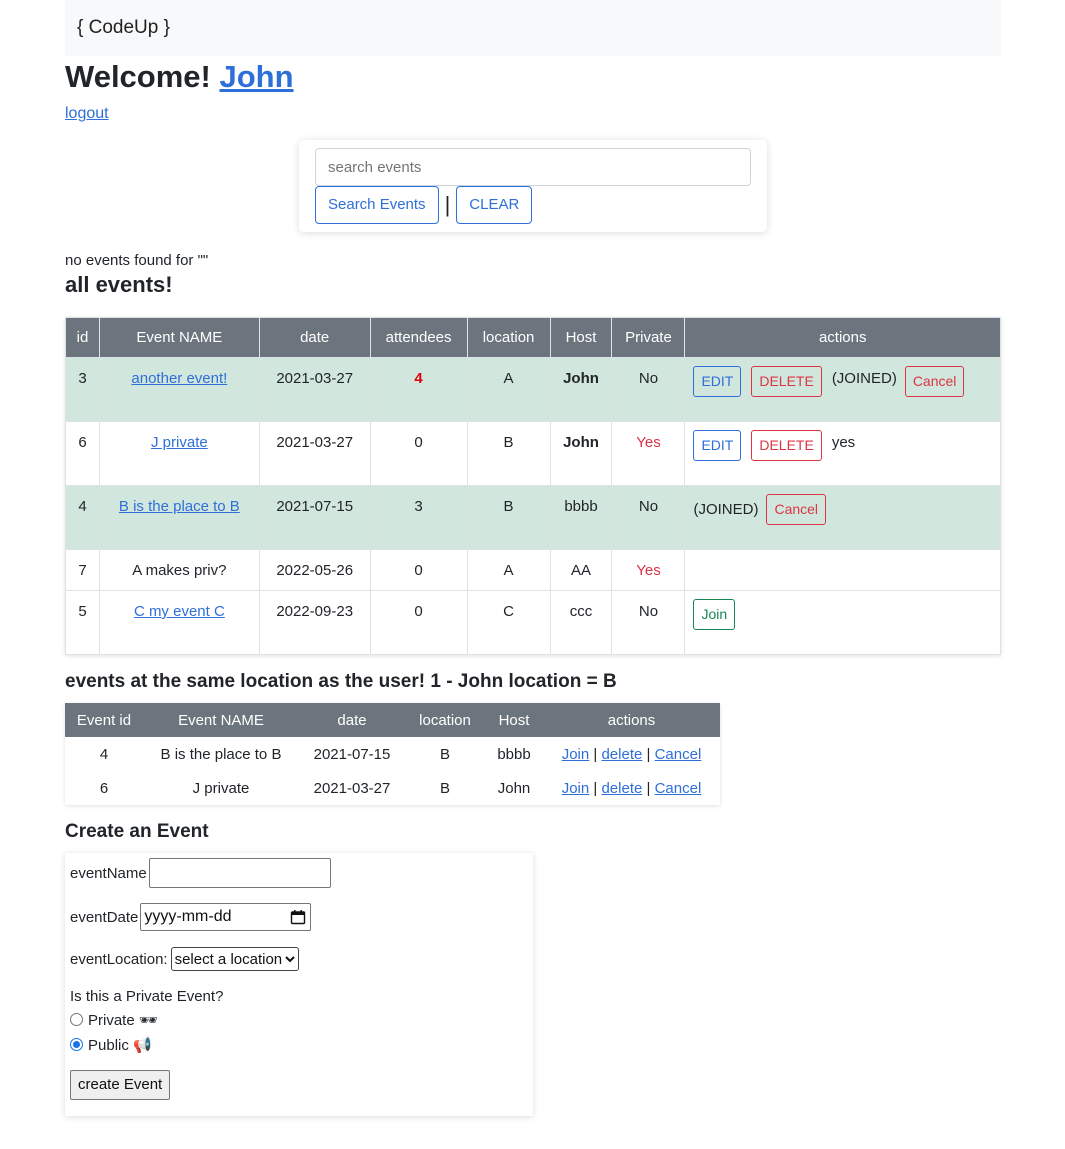  I want to click on event-actions, so click(842, 570).